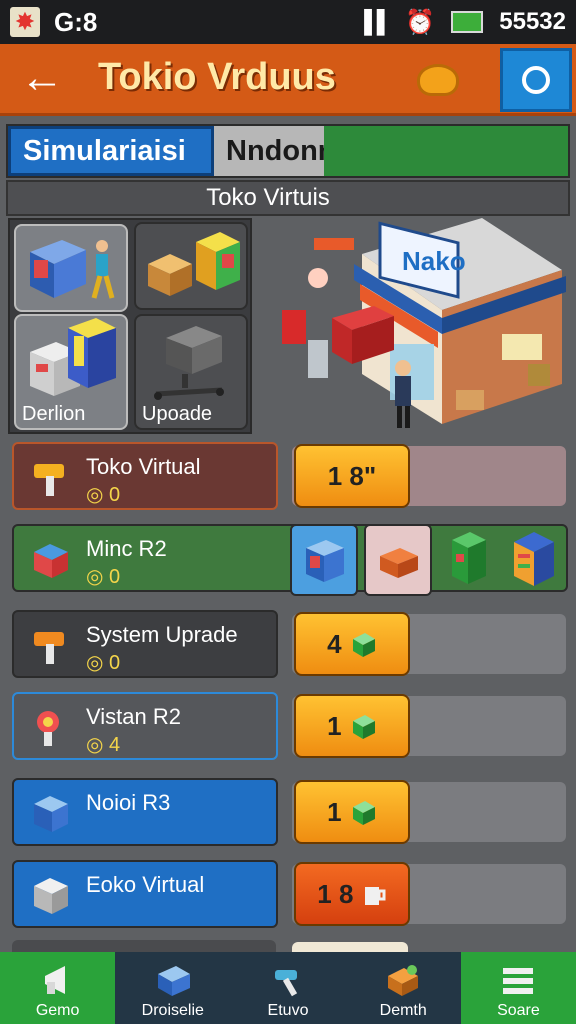 Image resolution: width=576 pixels, height=1024 pixels. What do you see at coordinates (25, 22) in the screenshot?
I see `app-logo-icon: ✸` at bounding box center [25, 22].